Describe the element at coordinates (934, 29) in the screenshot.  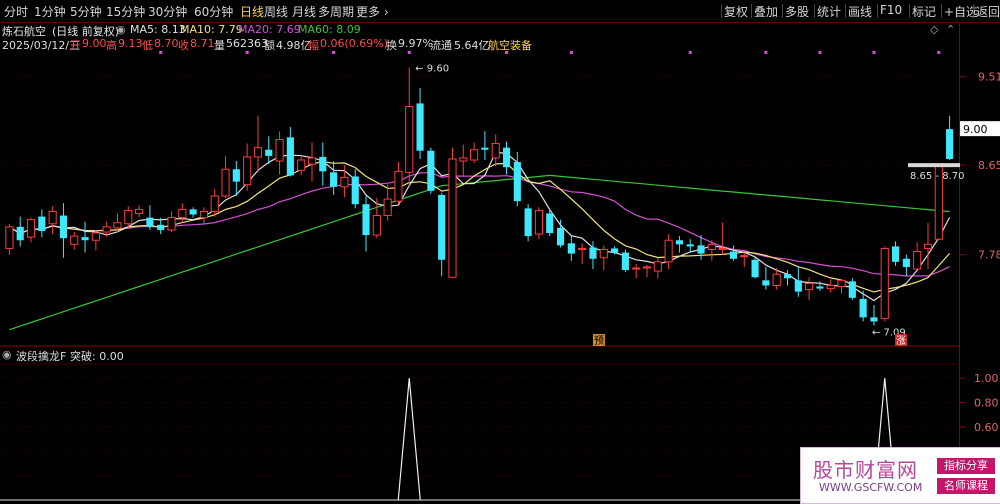
I see `diamond-icon: ◇` at that location.